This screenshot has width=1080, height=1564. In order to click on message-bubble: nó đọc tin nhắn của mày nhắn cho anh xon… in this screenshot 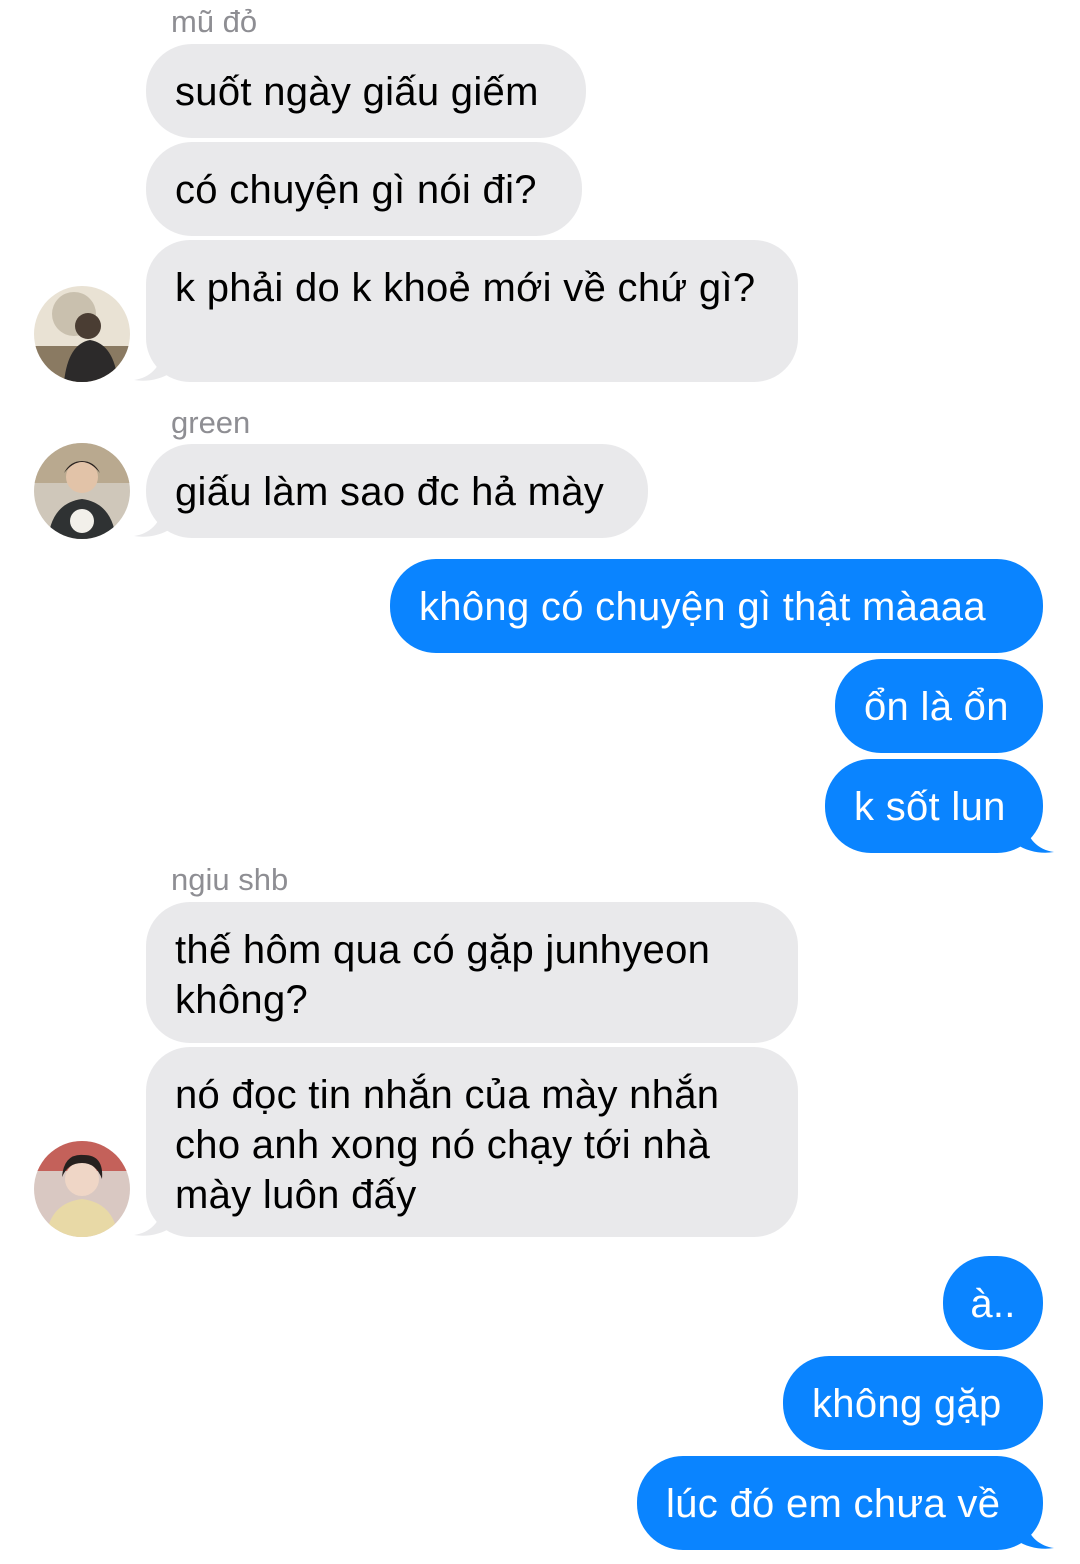, I will do `click(472, 1142)`.